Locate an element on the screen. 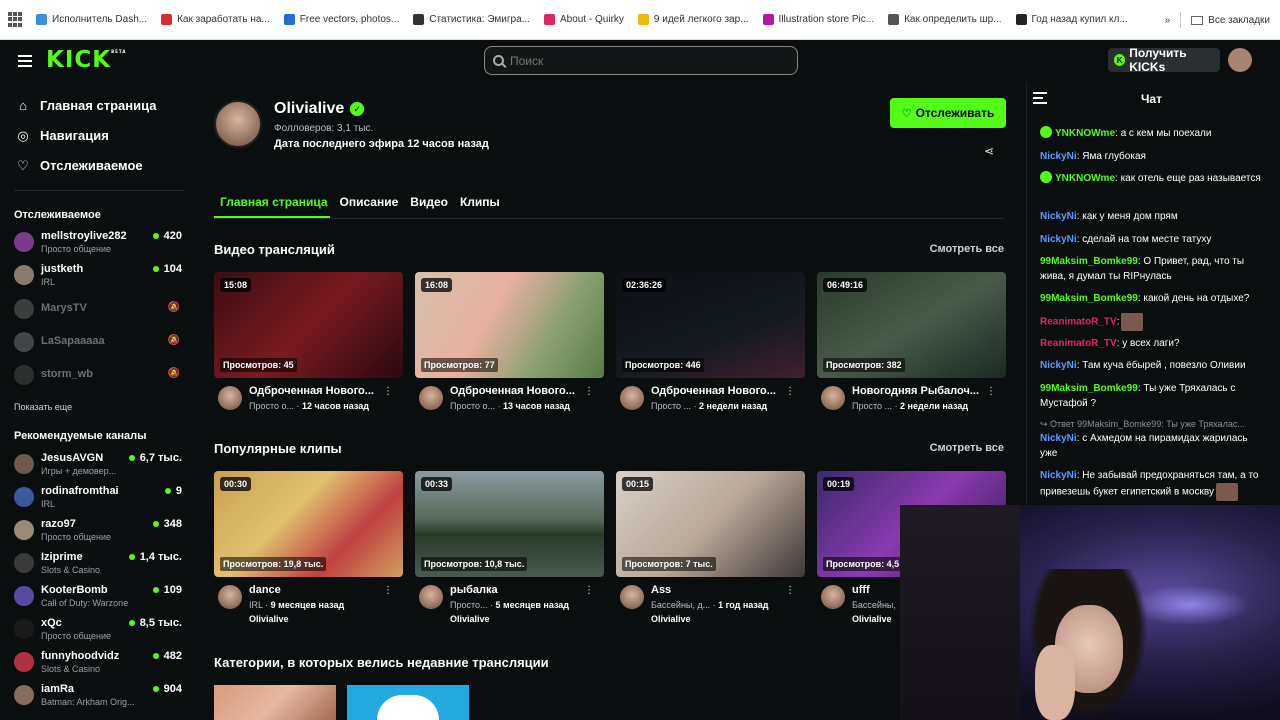 The height and width of the screenshot is (720, 1280). kick-logo: KICKBETA is located at coordinates (86, 60).